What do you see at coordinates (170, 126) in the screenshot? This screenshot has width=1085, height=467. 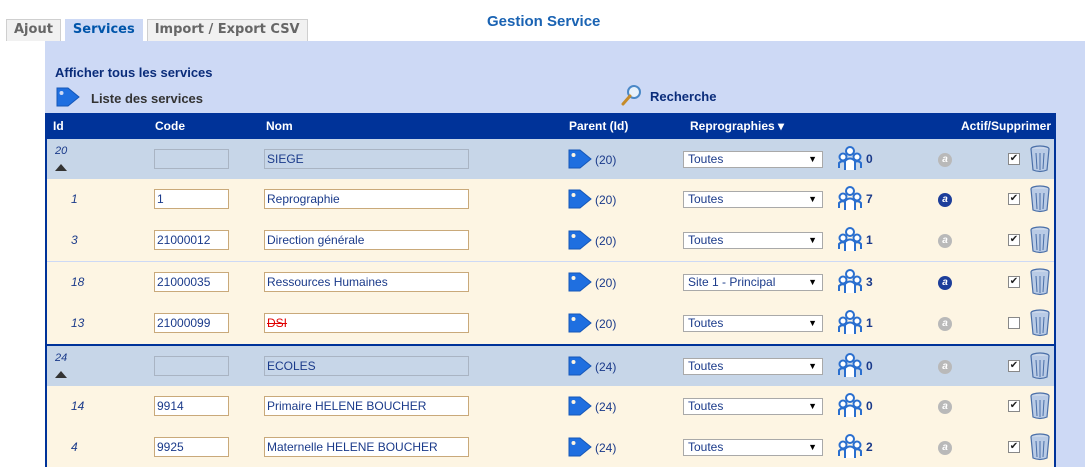 I see `col-code: Code` at bounding box center [170, 126].